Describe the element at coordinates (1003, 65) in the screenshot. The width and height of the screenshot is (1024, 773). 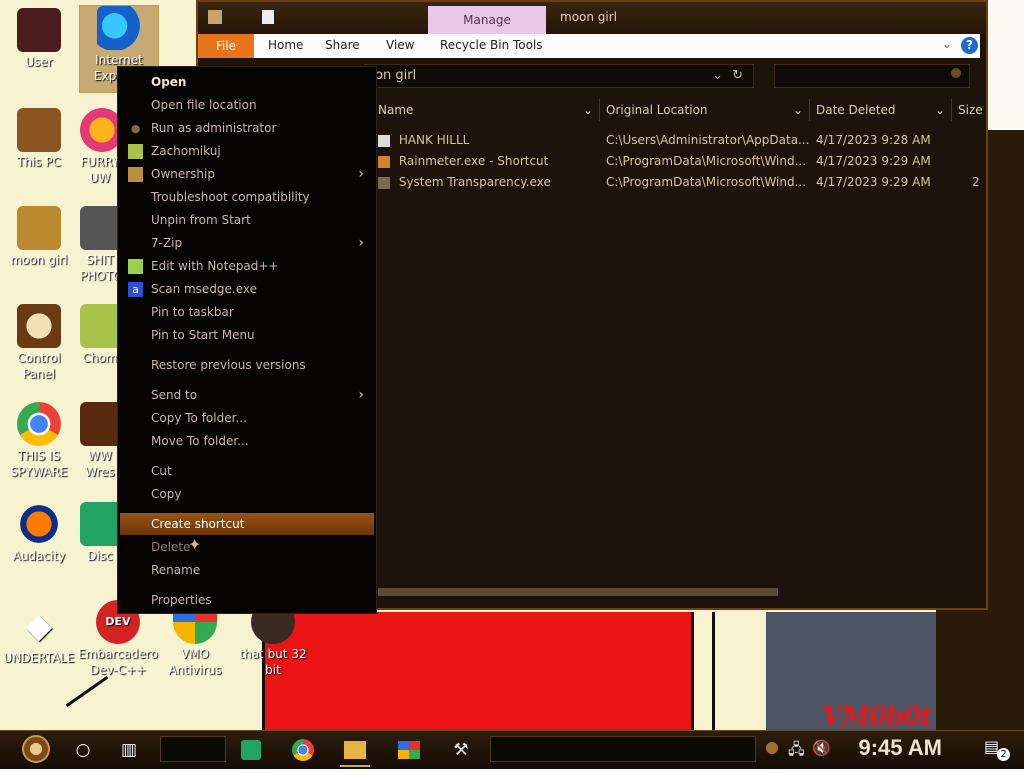
I see `wallpaper-white-corner` at that location.